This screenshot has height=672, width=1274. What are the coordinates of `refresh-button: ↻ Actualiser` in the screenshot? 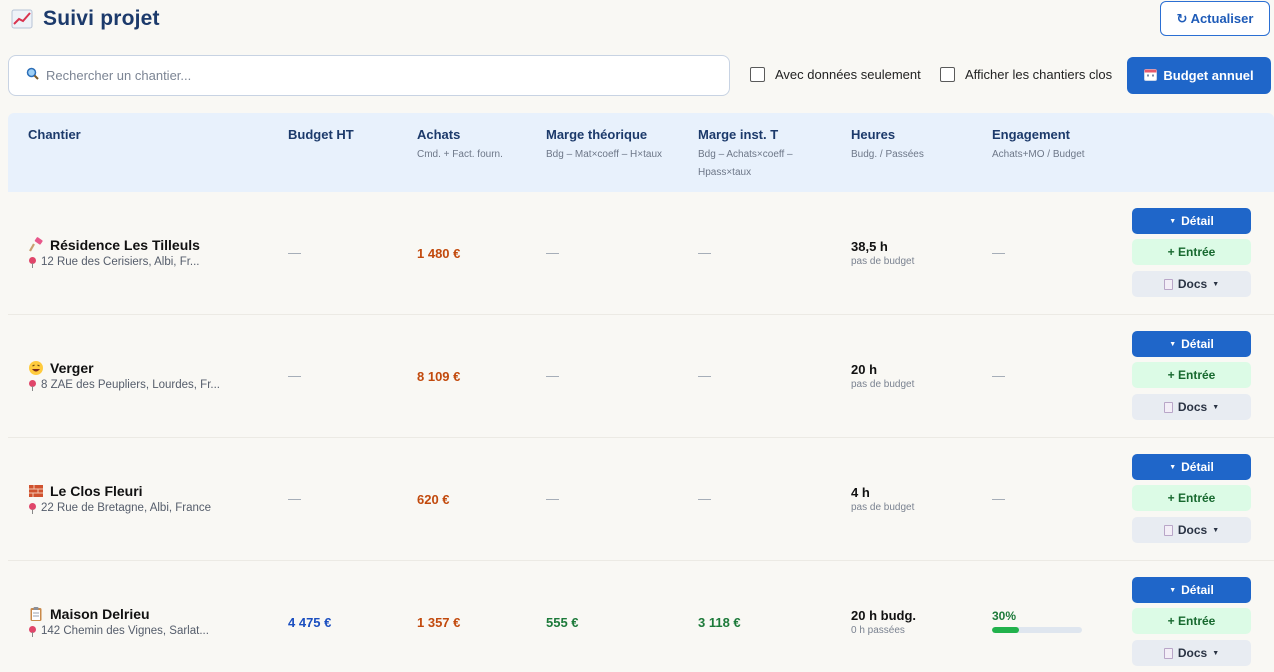 It's located at (1215, 18).